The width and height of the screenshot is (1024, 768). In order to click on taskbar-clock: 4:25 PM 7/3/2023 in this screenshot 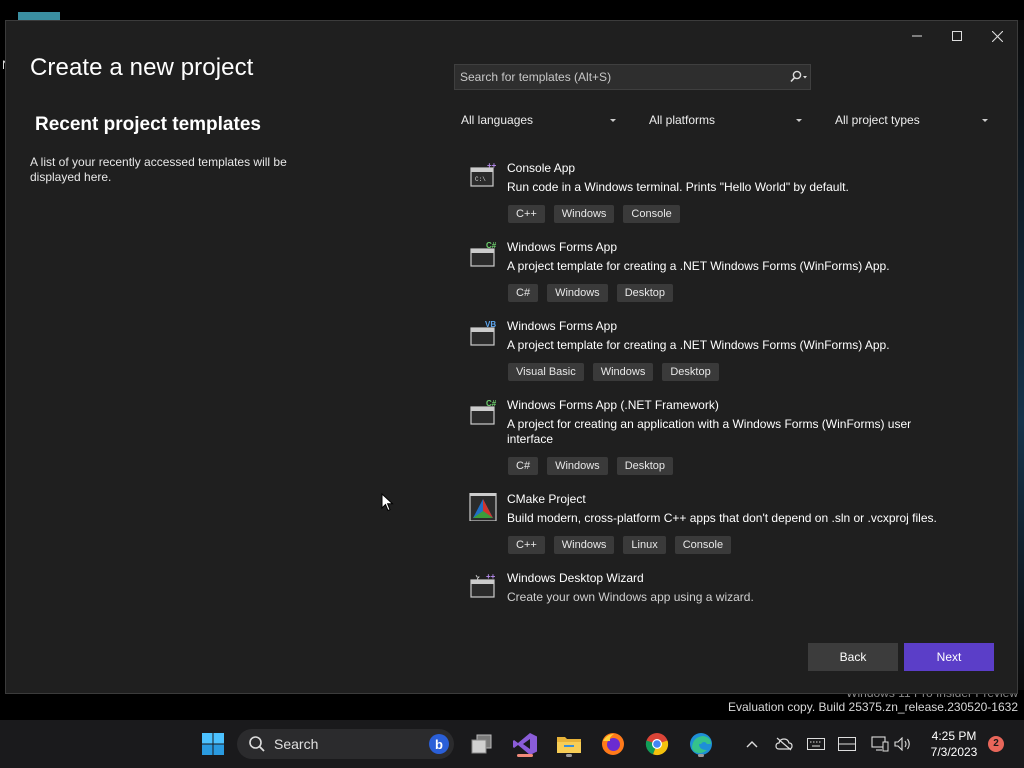, I will do `click(954, 744)`.